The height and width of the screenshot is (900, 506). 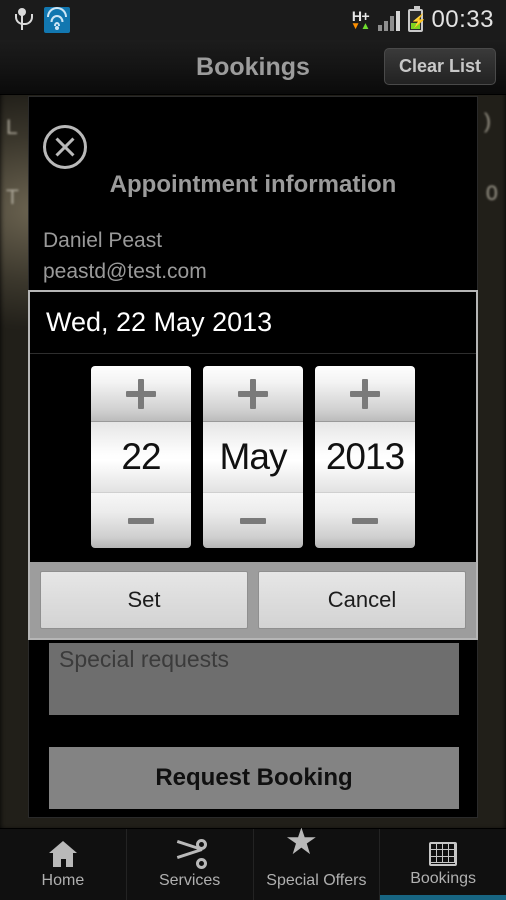 I want to click on wifi-icon, so click(x=57, y=20).